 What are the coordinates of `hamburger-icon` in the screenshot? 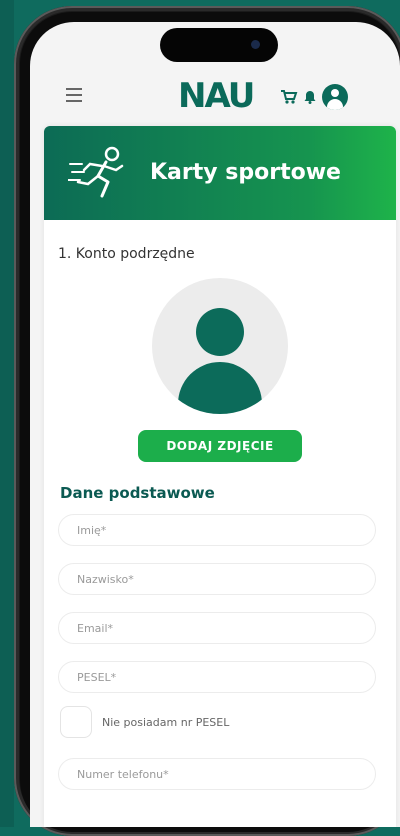 It's located at (74, 95).